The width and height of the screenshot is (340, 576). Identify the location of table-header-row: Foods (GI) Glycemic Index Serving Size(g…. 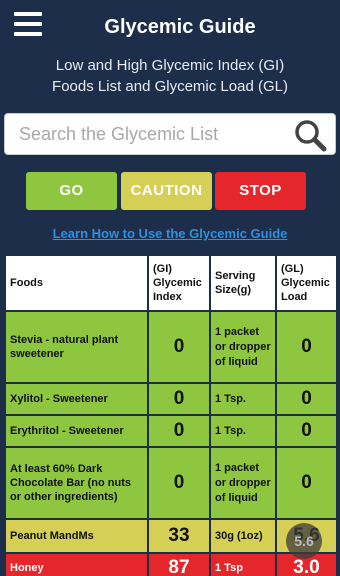
(171, 283).